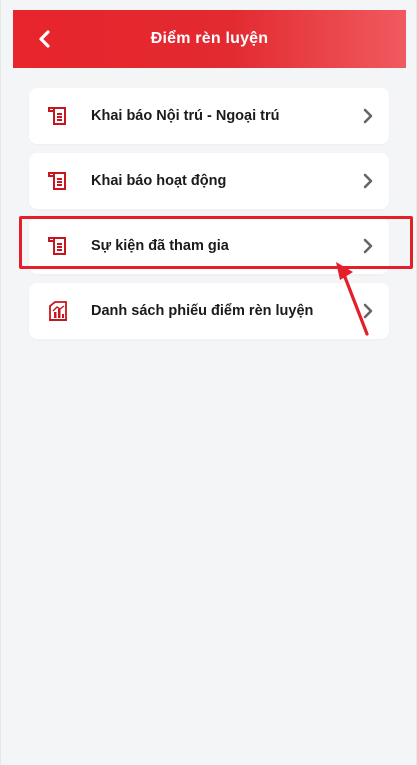  I want to click on chevron-left-icon, so click(44, 39).